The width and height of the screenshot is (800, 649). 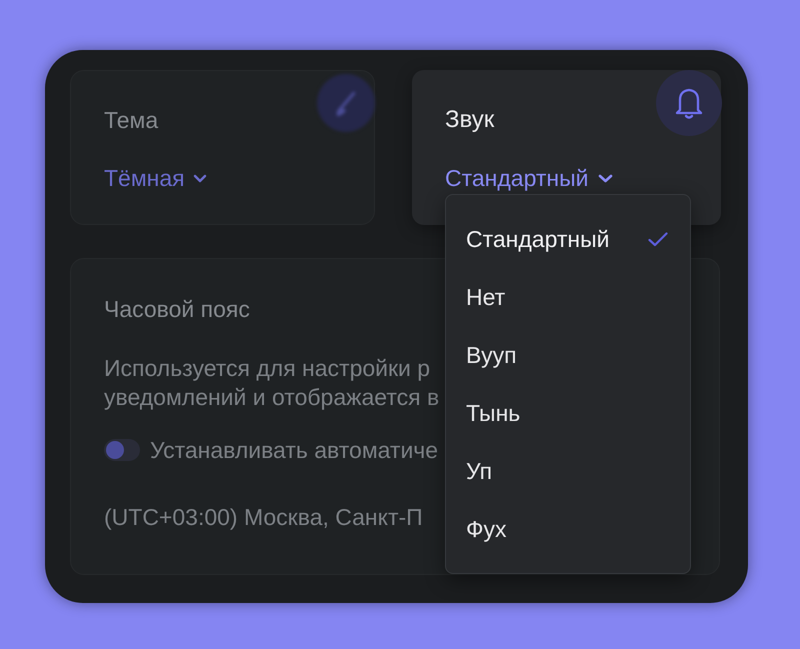 I want to click on toggle-label: Устанавливать автоматиче, so click(x=294, y=450).